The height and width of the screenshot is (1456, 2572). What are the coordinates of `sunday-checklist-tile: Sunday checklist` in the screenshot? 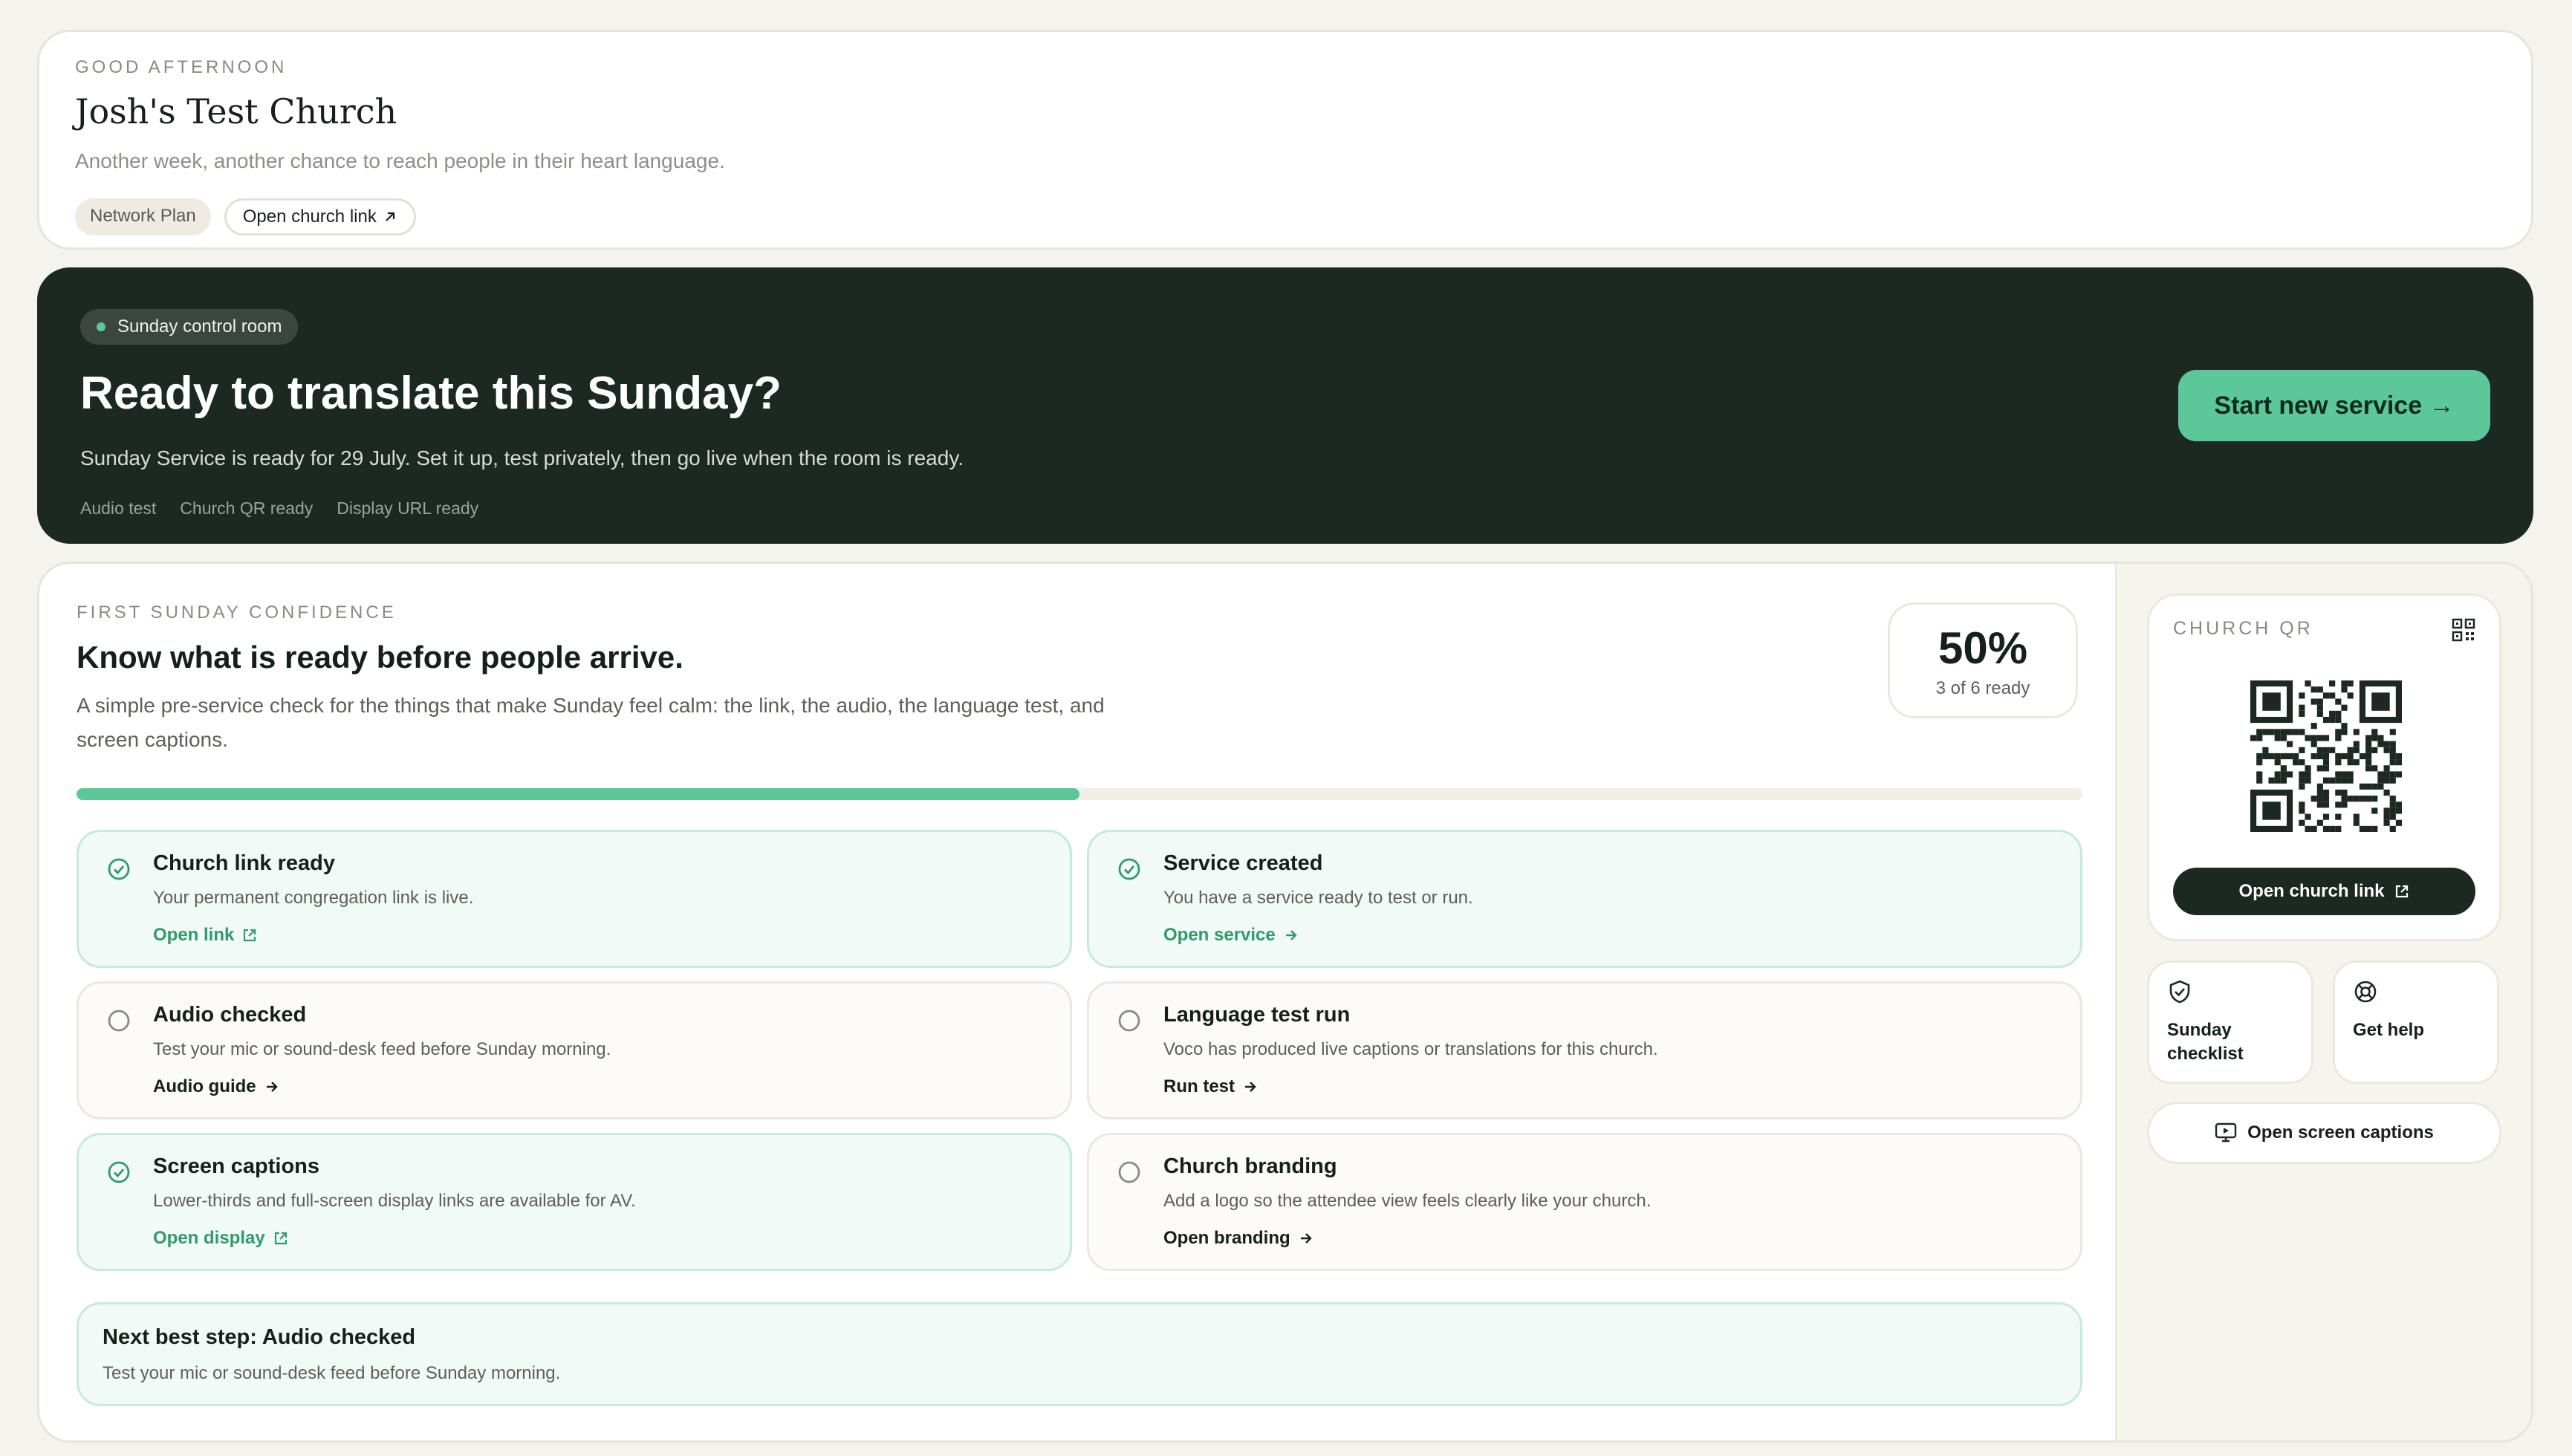 It's located at (2230, 1023).